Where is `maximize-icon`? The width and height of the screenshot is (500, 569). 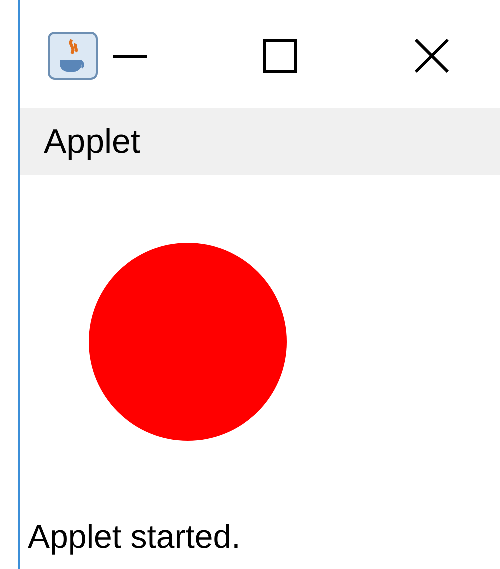
maximize-icon is located at coordinates (280, 56).